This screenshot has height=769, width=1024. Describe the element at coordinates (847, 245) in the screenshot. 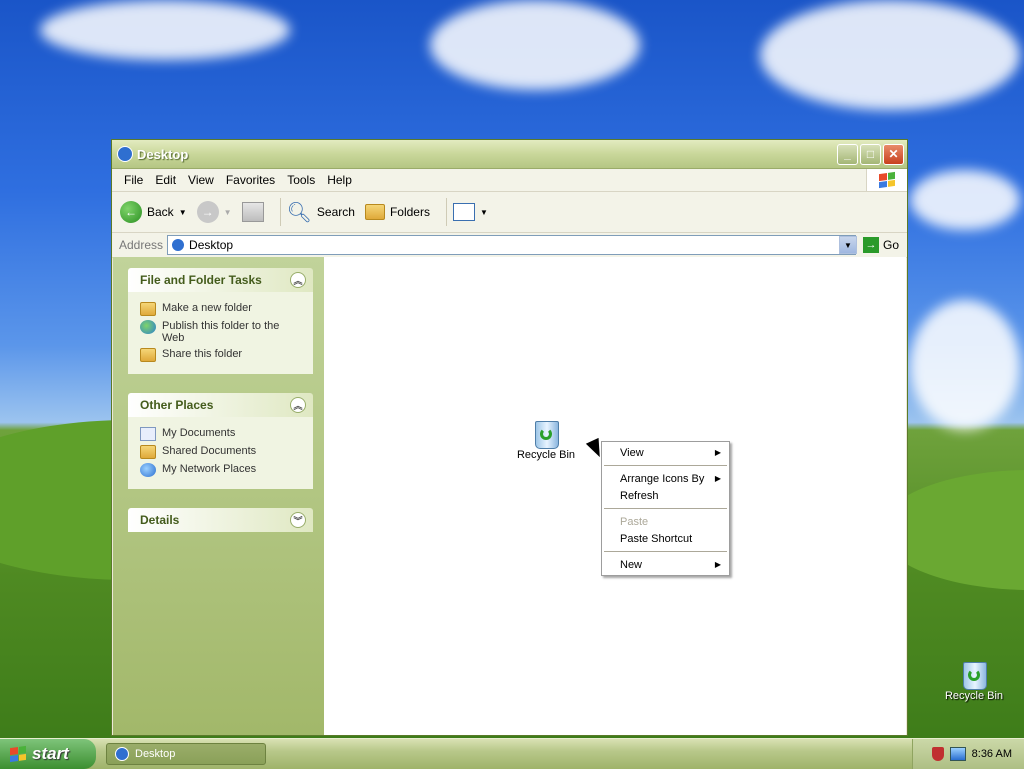

I see `address-dropdown-icon: ▼` at that location.